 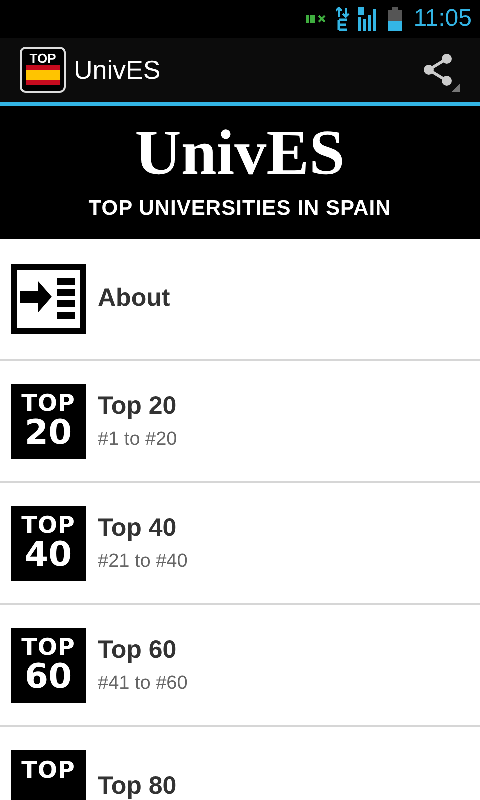 What do you see at coordinates (48, 677) in the screenshot?
I see `badge-number: 60` at bounding box center [48, 677].